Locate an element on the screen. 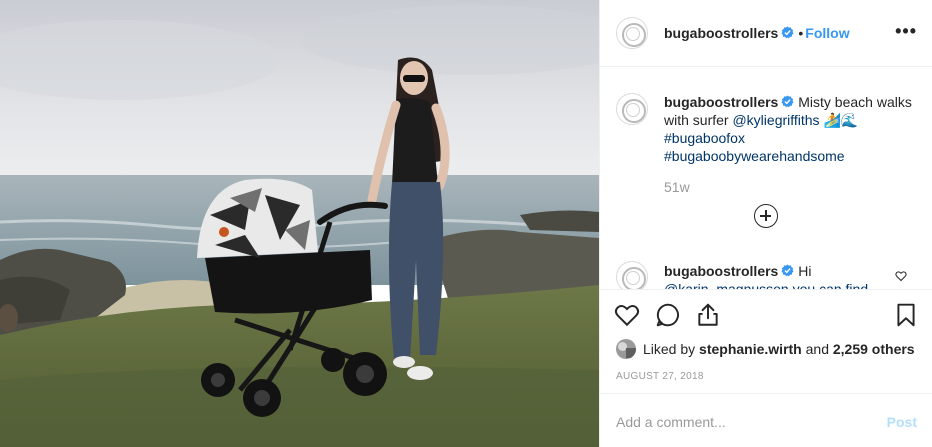 The image size is (932, 447). caption-emojis: 🏄🌊 is located at coordinates (841, 120).